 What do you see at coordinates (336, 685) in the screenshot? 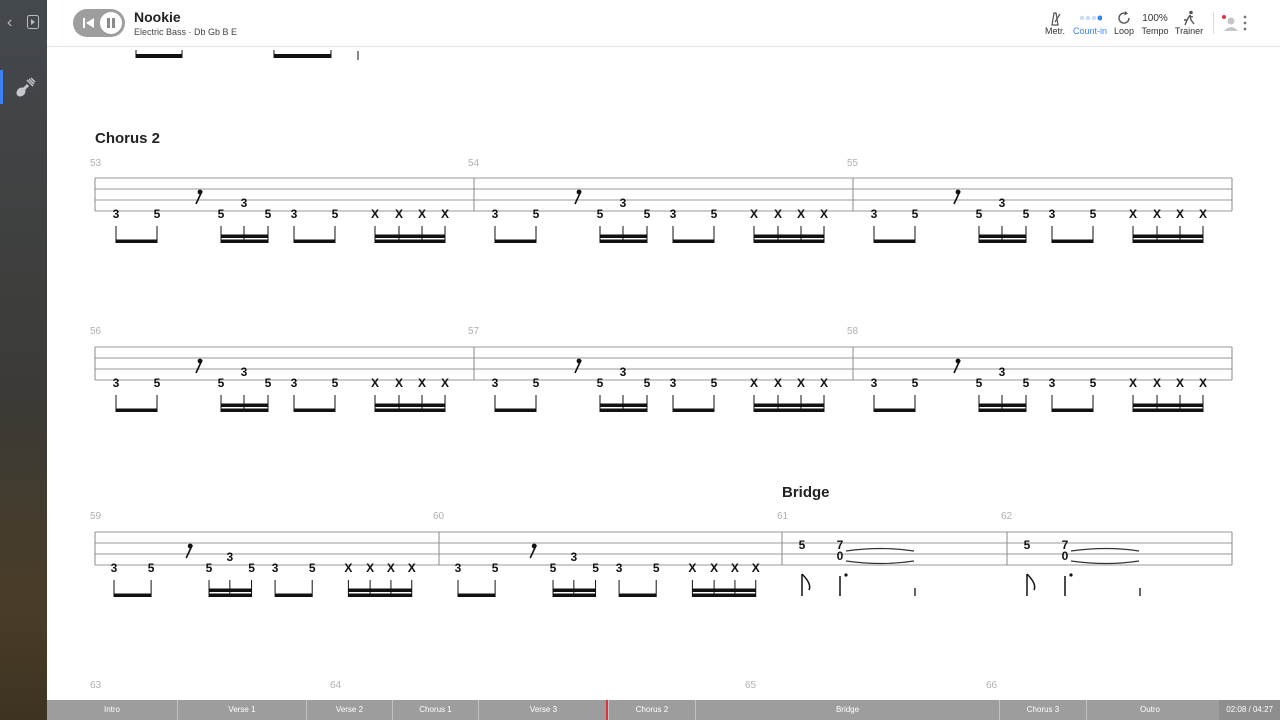
I see `bar-number: 64` at bounding box center [336, 685].